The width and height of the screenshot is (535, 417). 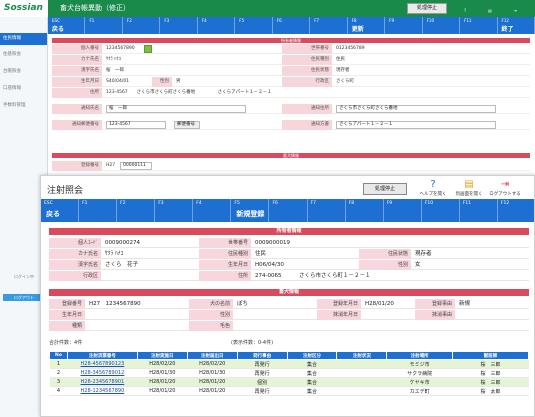 What do you see at coordinates (362, 355) in the screenshot?
I see `column-header: 注射状況` at bounding box center [362, 355].